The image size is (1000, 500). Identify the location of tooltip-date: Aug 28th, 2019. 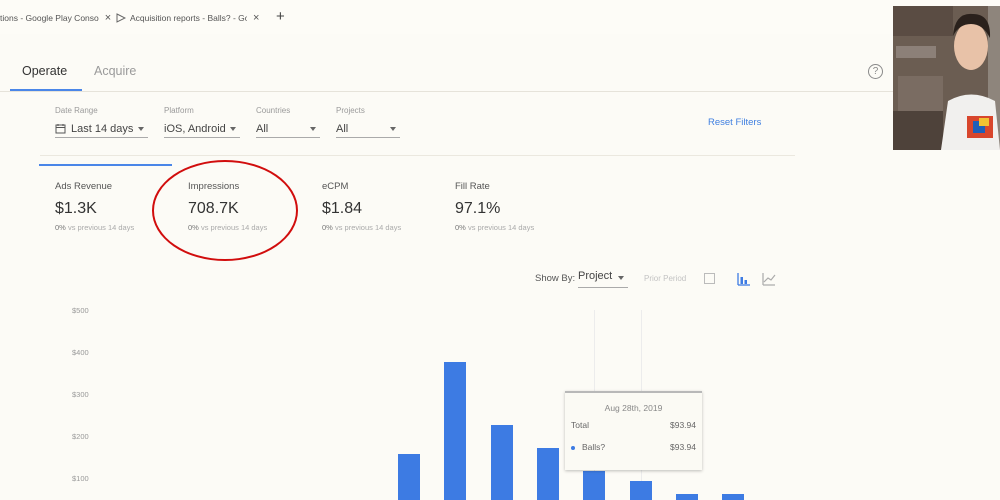
(633, 408).